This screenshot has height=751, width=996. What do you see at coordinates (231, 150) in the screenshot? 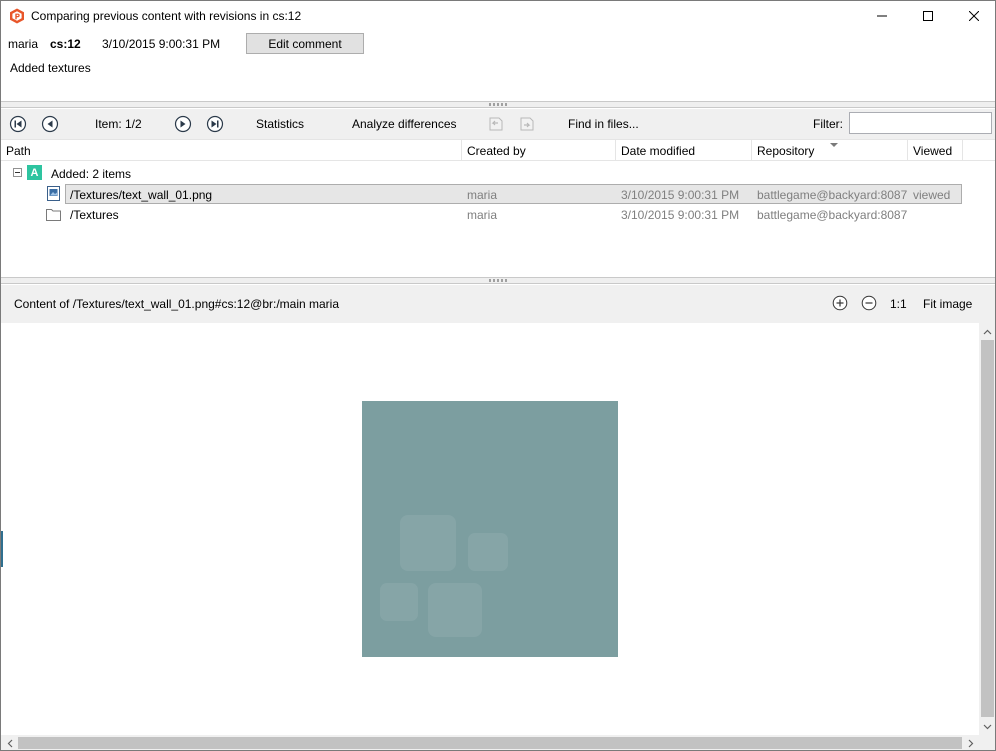
I see `column-header-path: Path` at bounding box center [231, 150].